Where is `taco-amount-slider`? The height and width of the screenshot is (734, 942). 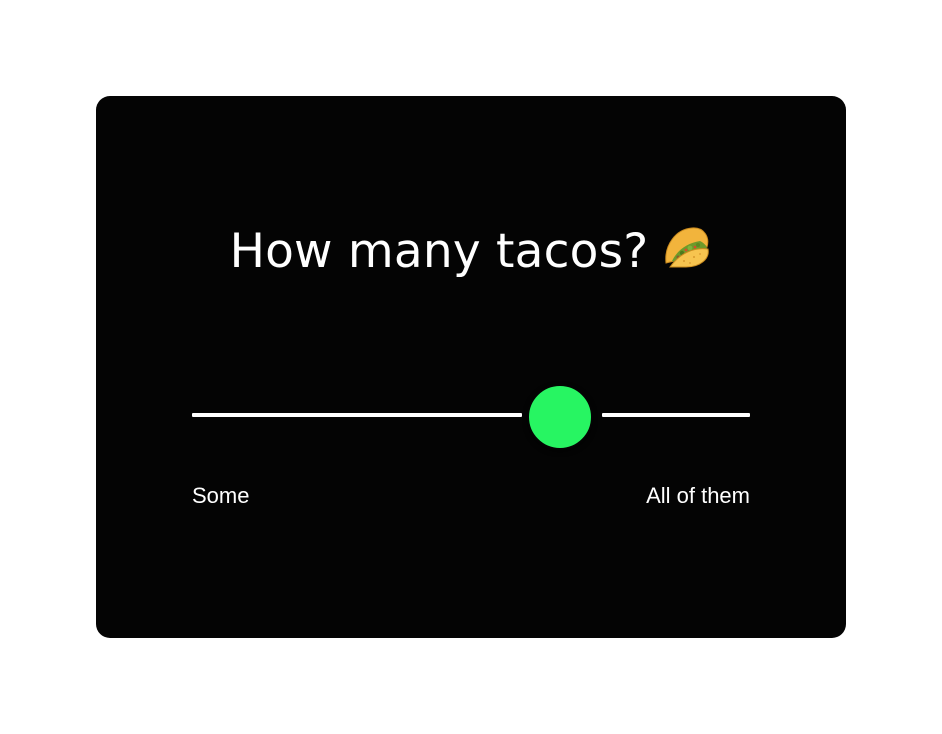
taco-amount-slider is located at coordinates (471, 417).